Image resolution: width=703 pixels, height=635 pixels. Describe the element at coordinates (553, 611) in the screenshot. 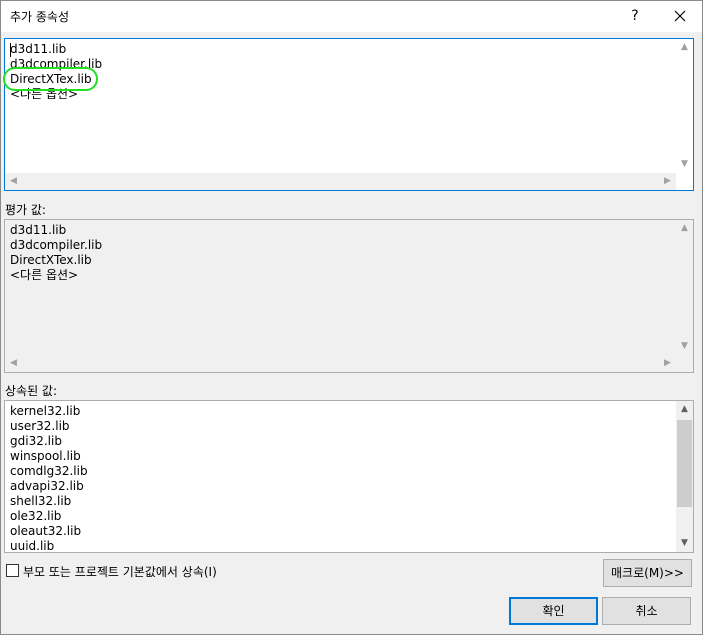

I see `ok-button: 확인` at that location.